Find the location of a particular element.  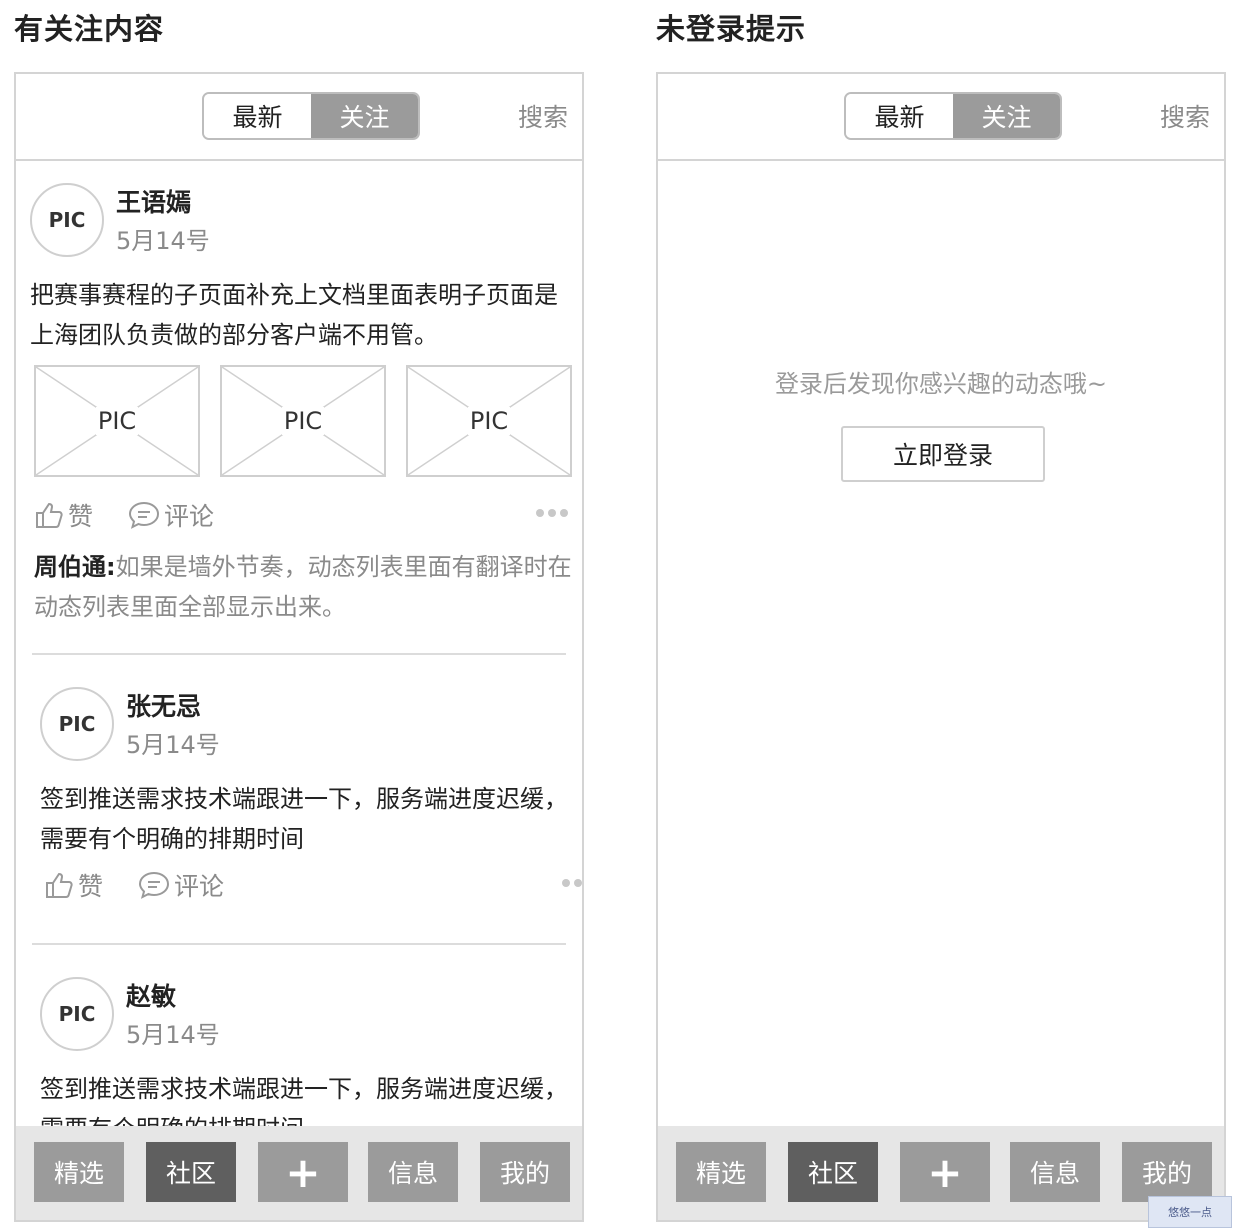

post-images: PIC PIC PIC is located at coordinates (303, 421).